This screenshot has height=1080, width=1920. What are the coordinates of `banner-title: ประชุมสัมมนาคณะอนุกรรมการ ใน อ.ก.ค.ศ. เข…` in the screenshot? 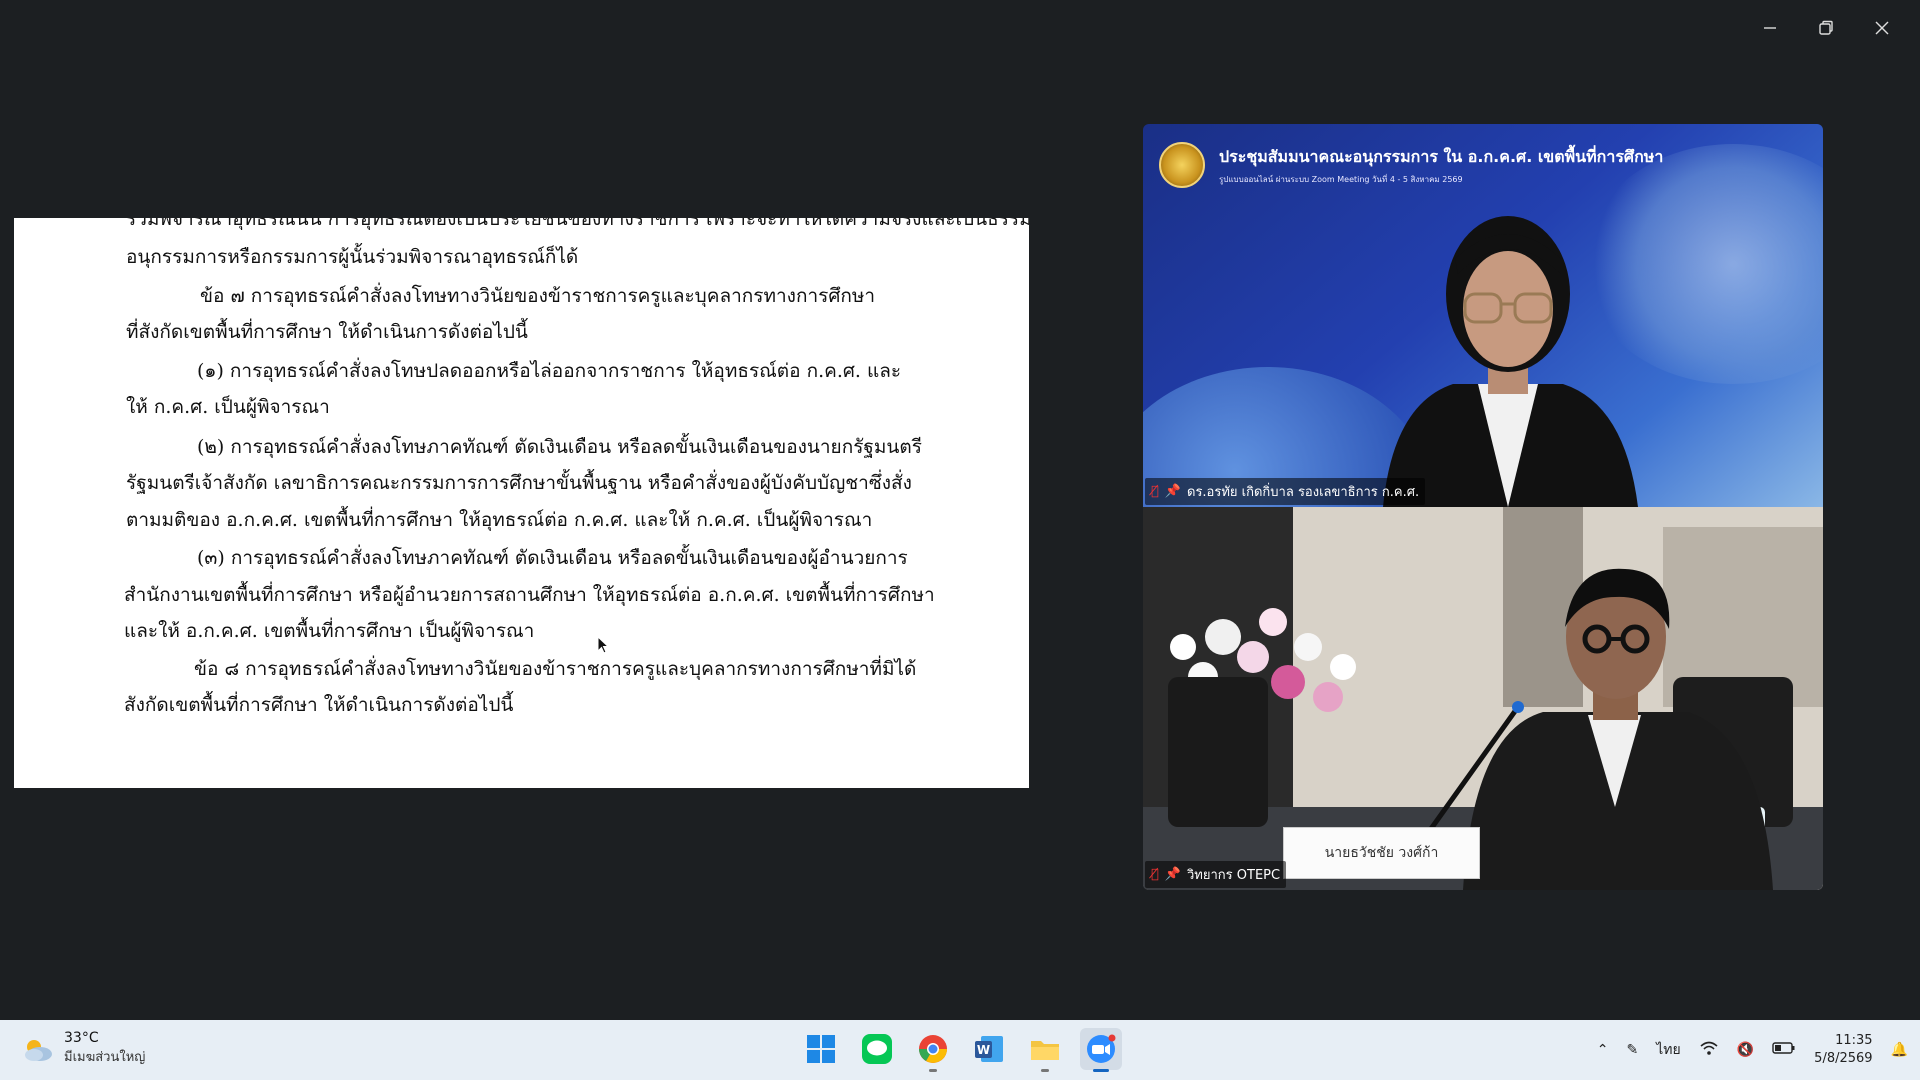 It's located at (1441, 156).